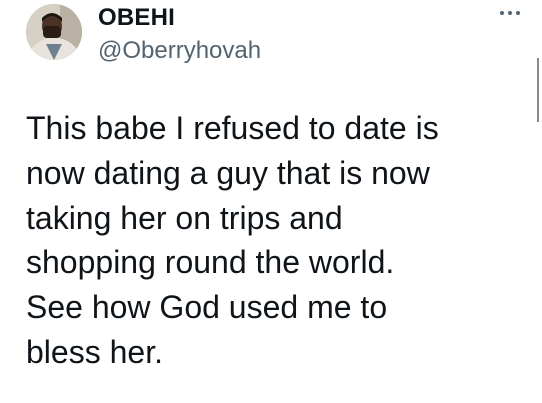 The height and width of the screenshot is (403, 542). Describe the element at coordinates (207, 307) in the screenshot. I see `tweet-text-line: See how God used me to` at that location.